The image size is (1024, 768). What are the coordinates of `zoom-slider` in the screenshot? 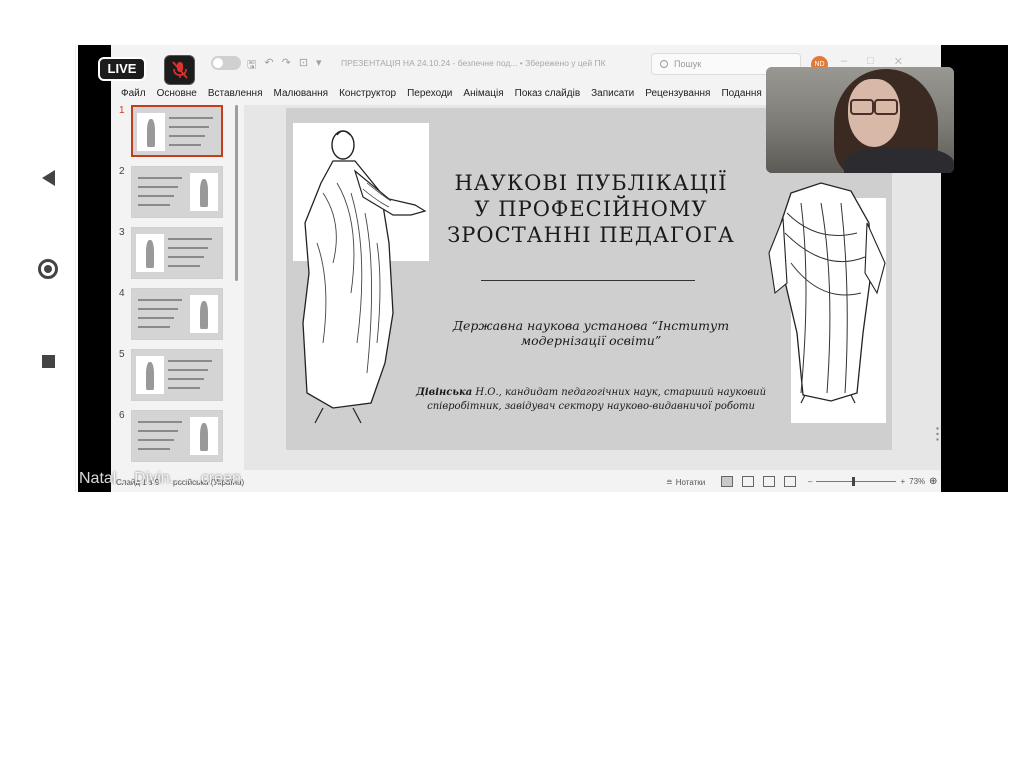 It's located at (856, 481).